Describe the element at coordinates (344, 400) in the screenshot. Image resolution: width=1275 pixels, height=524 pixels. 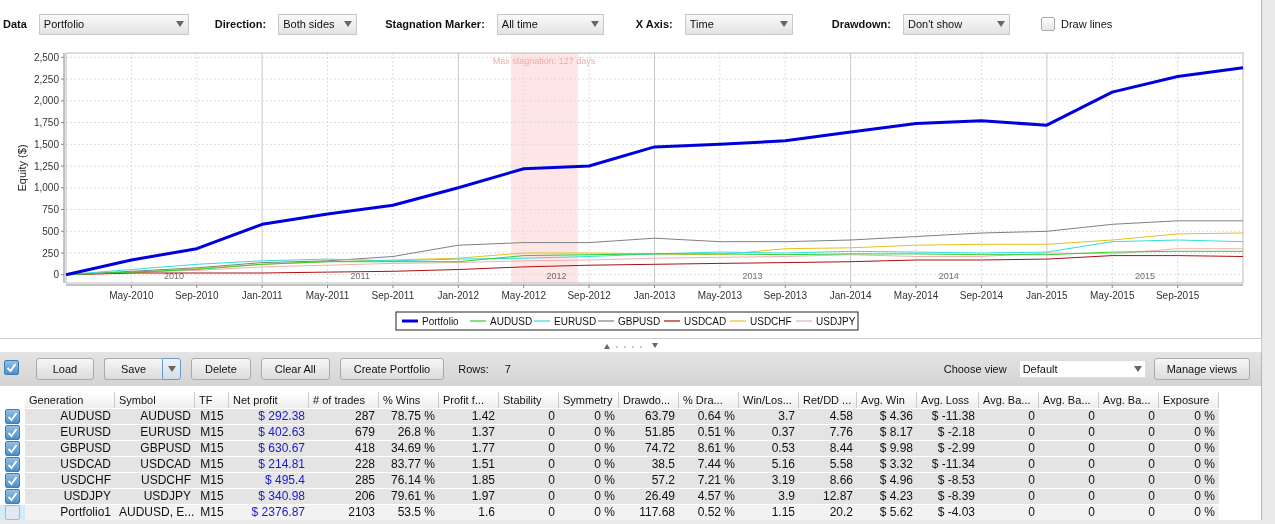
I see `column-header: # of trades` at that location.